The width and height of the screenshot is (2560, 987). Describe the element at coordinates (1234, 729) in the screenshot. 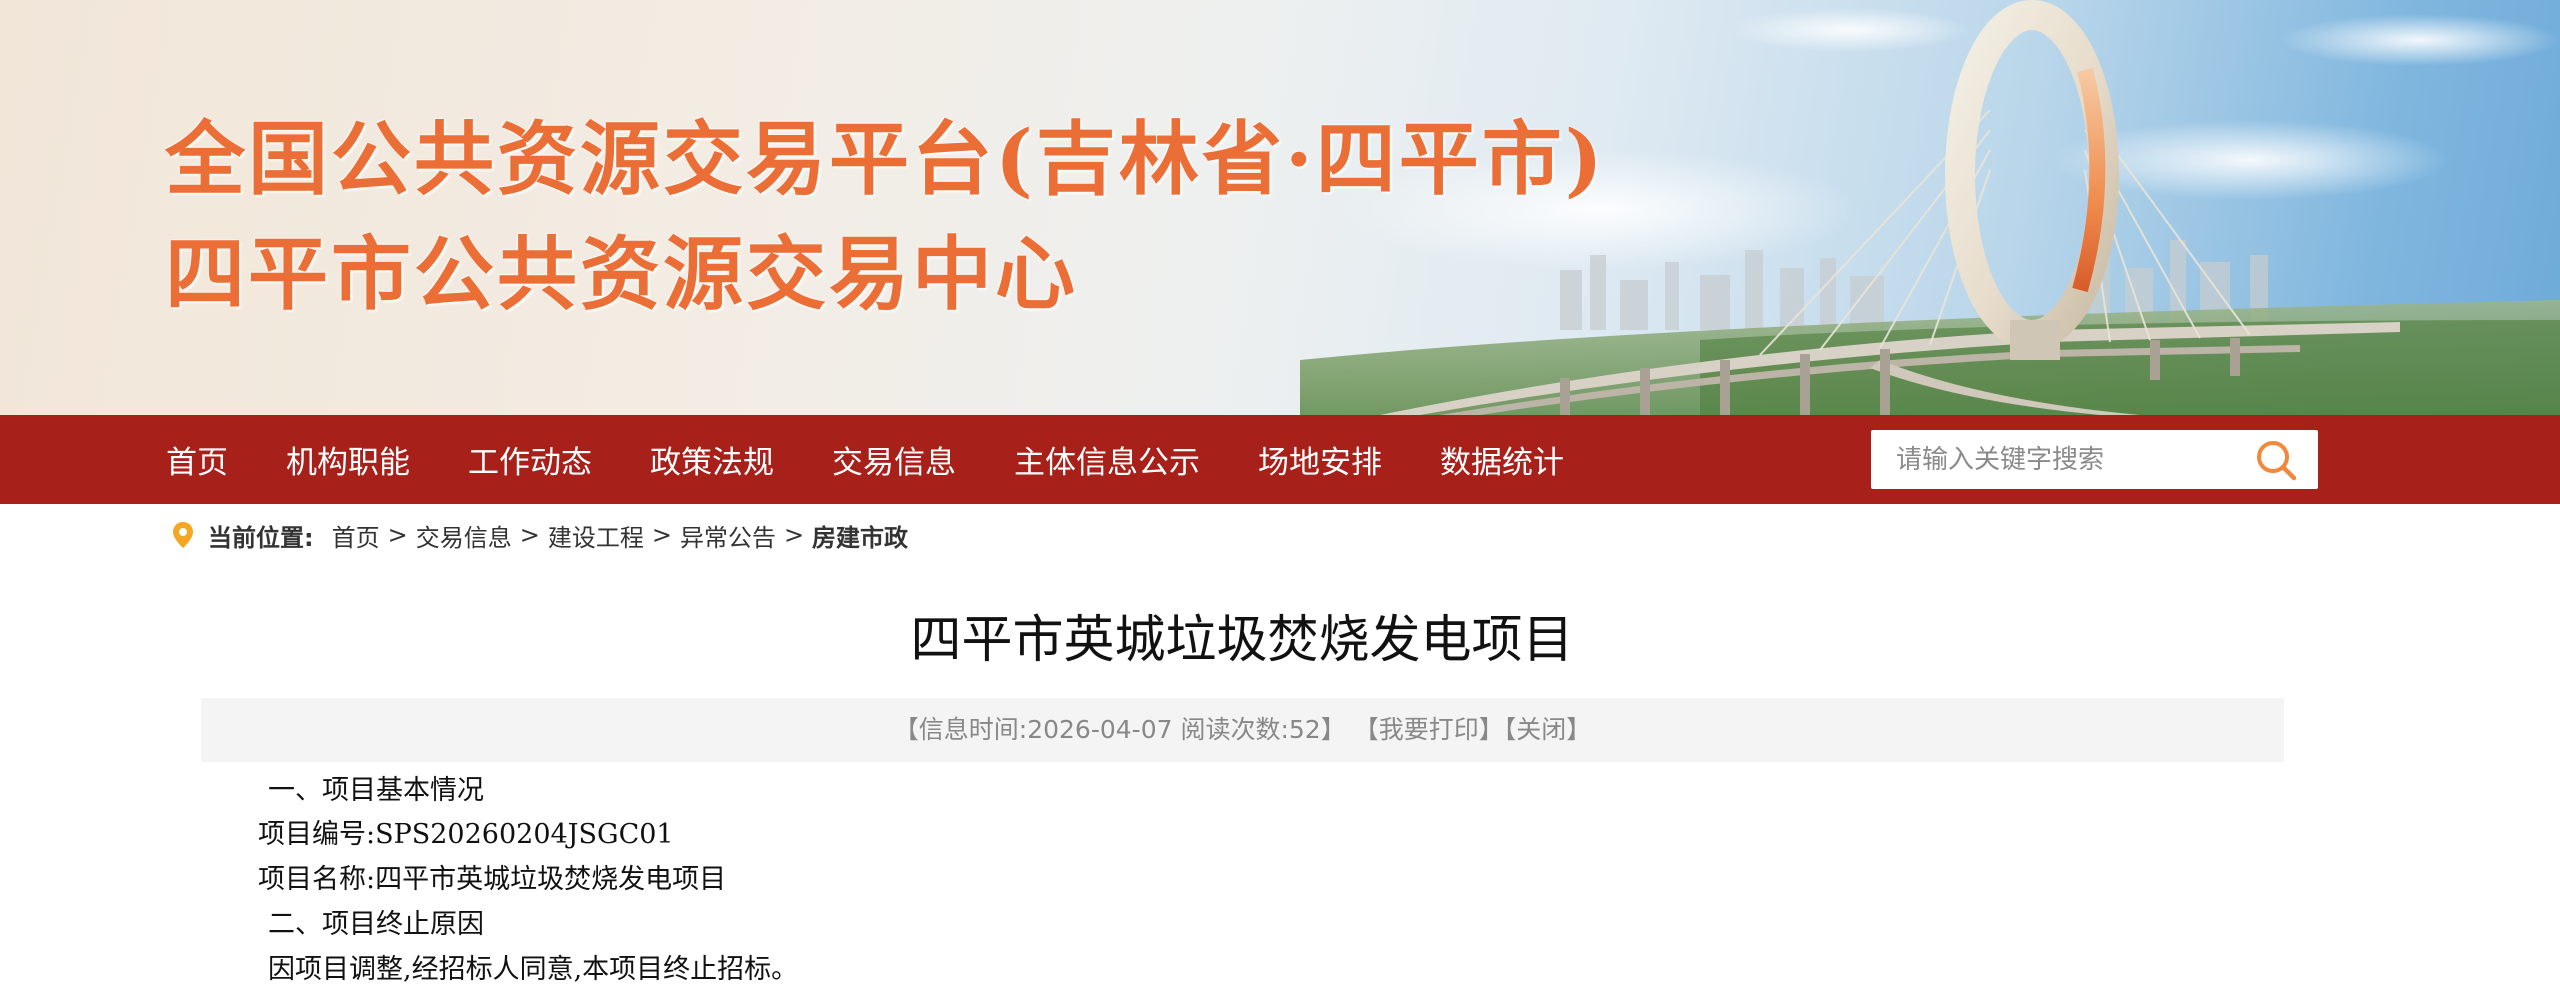

I see `info-reads-label: 阅读次数:` at that location.